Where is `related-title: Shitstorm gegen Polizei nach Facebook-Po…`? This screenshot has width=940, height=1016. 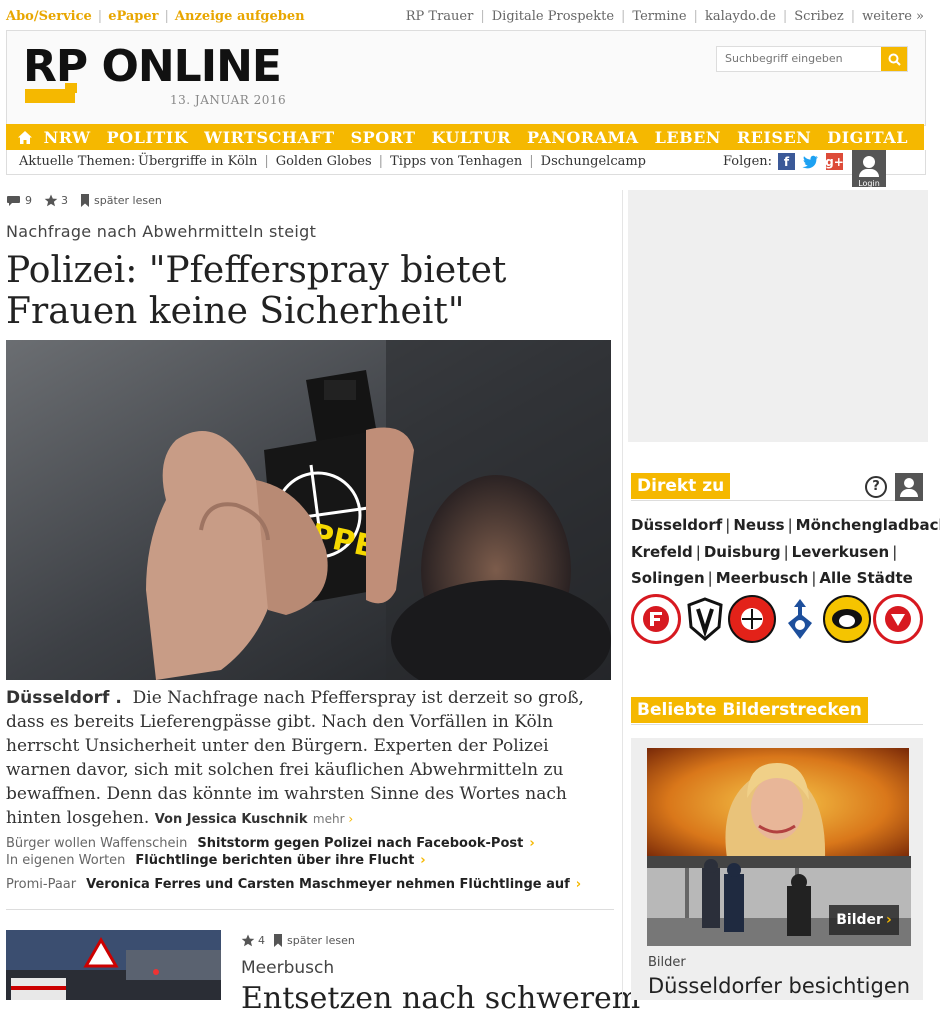 related-title: Shitstorm gegen Polizei nach Facebook-Po… is located at coordinates (360, 843).